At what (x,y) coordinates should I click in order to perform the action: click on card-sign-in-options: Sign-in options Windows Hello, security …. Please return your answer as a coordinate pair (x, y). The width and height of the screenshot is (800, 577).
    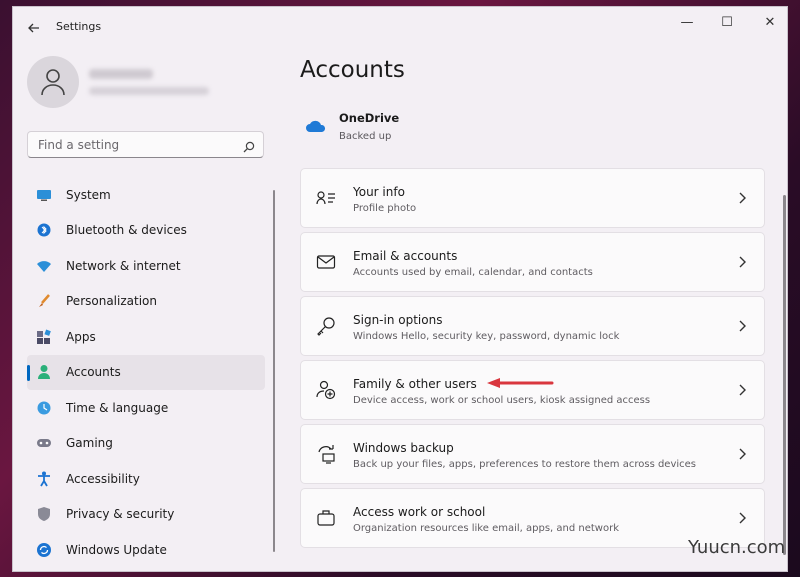
    Looking at the image, I should click on (532, 326).